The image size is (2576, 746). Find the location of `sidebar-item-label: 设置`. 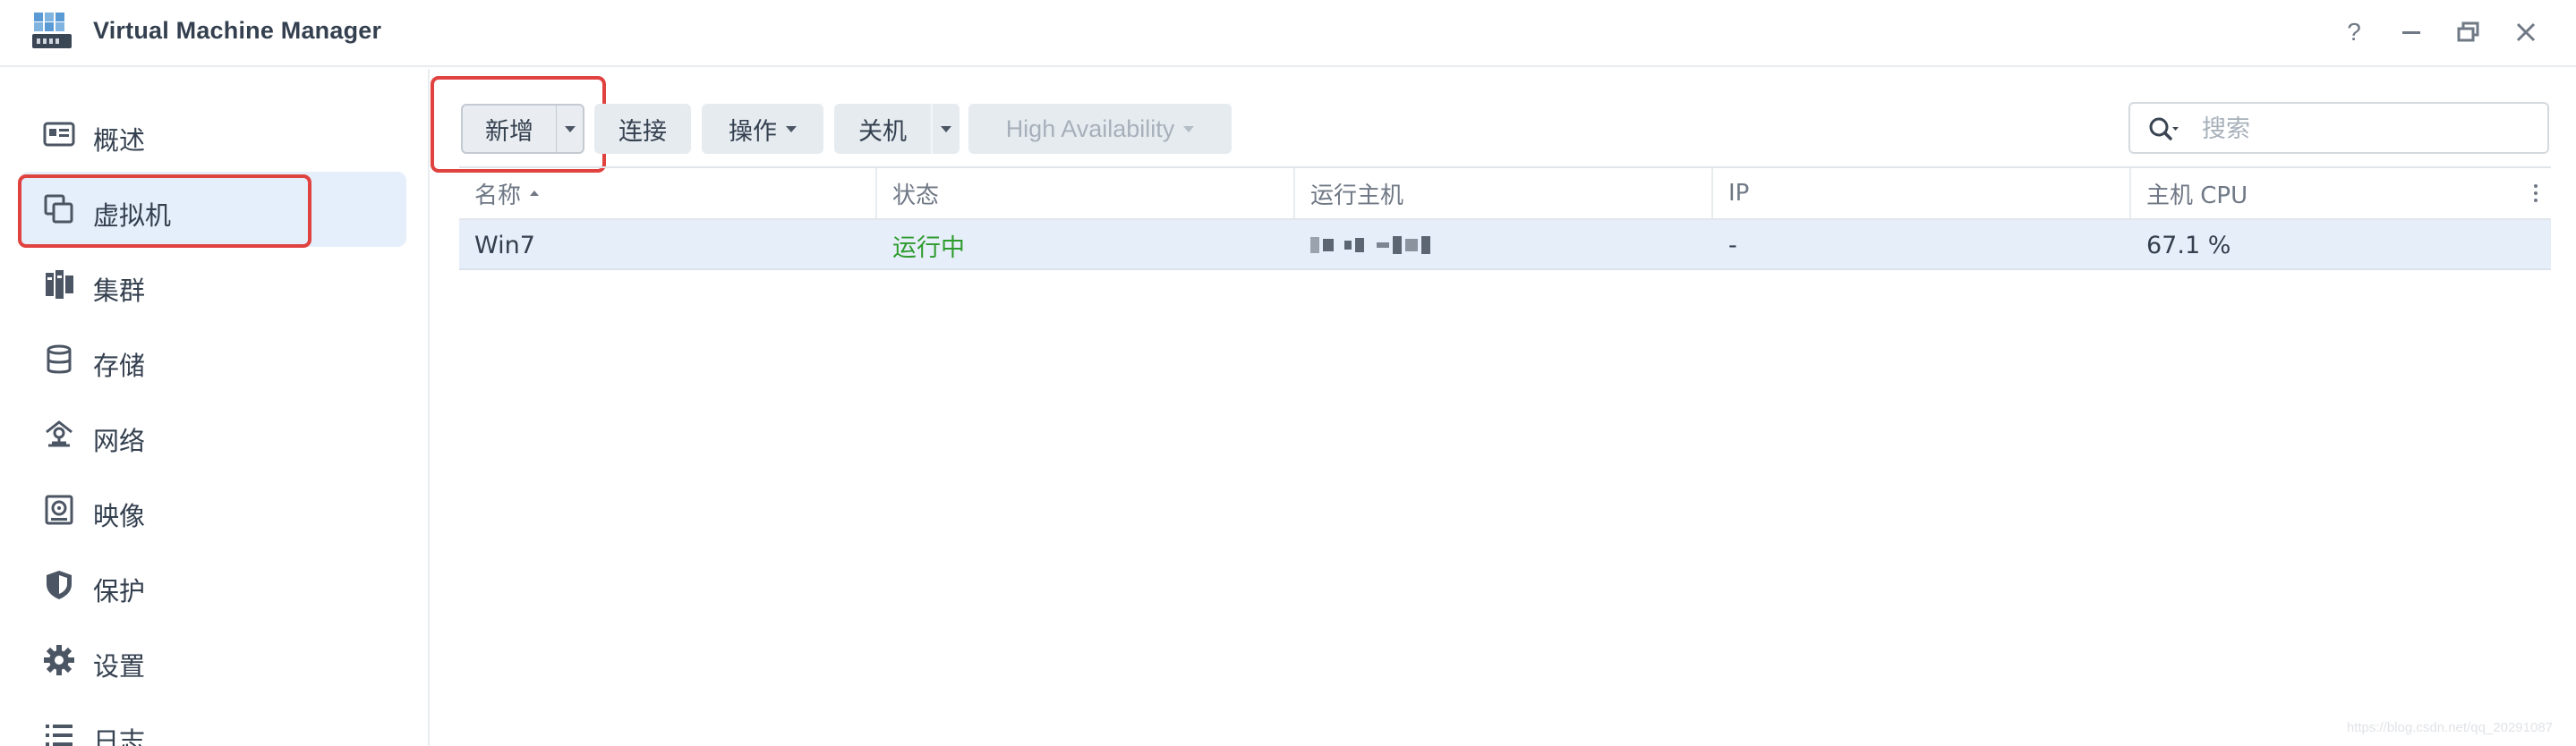

sidebar-item-label: 设置 is located at coordinates (119, 666).